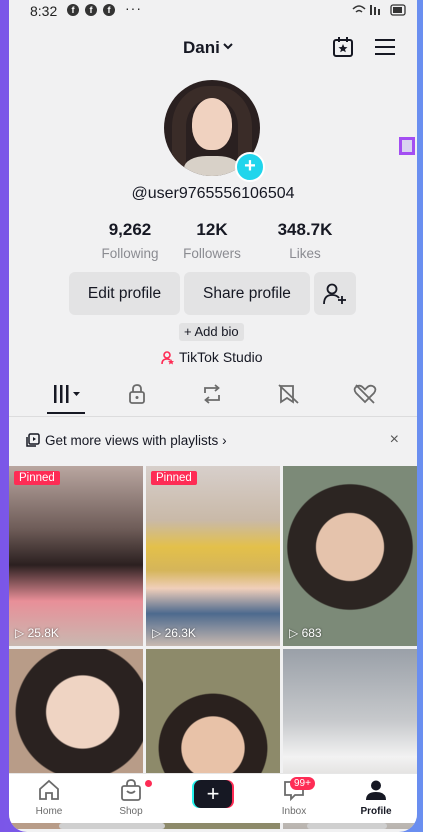  Describe the element at coordinates (49, 811) in the screenshot. I see `nav-label: Home` at that location.